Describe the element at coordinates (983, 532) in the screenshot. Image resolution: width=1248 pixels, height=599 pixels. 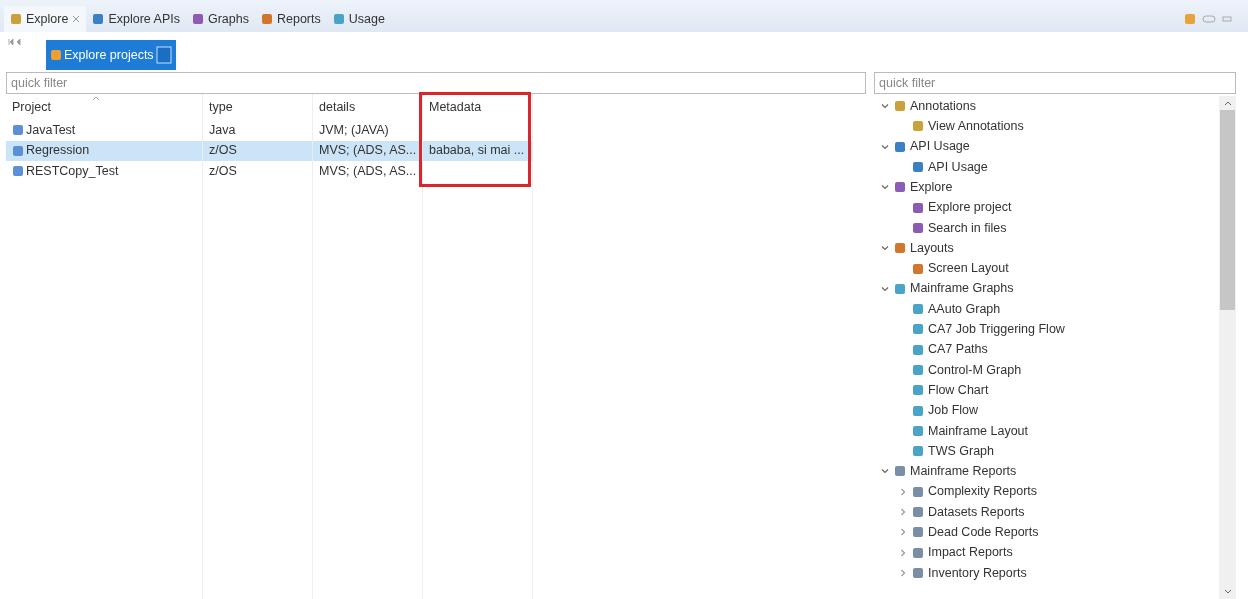
I see `tree-item: Dead Code Reports` at that location.